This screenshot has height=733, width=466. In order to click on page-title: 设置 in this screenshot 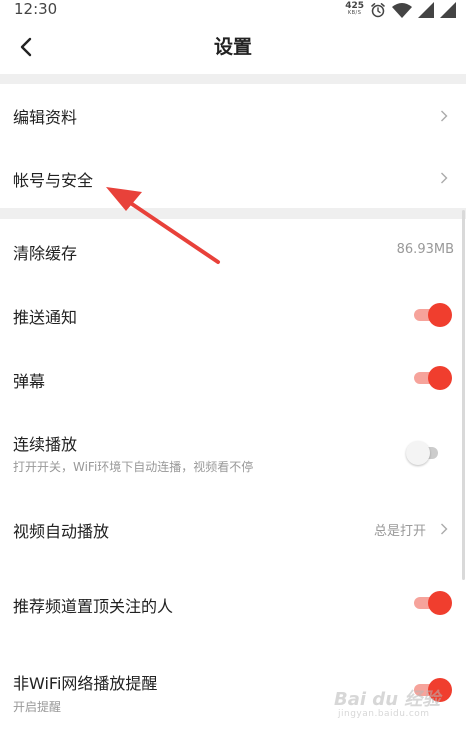, I will do `click(232, 47)`.